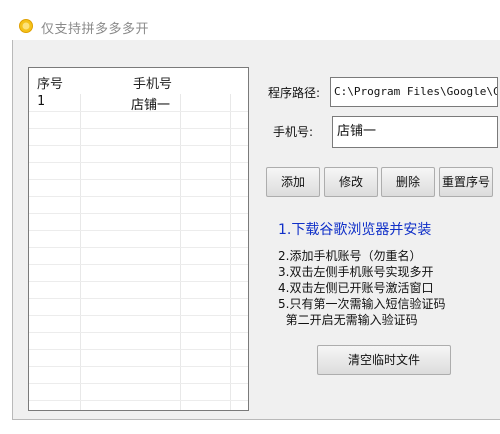  Describe the element at coordinates (351, 182) in the screenshot. I see `edit-button: 修改` at that location.